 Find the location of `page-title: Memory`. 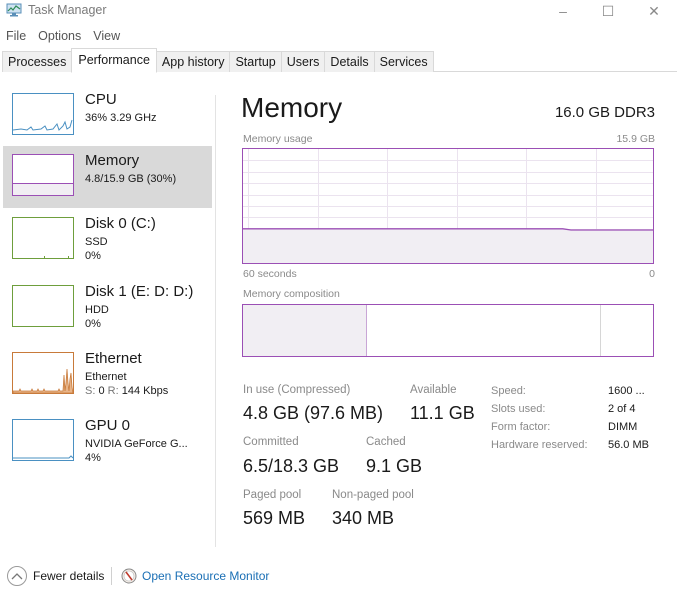

page-title: Memory is located at coordinates (292, 107).